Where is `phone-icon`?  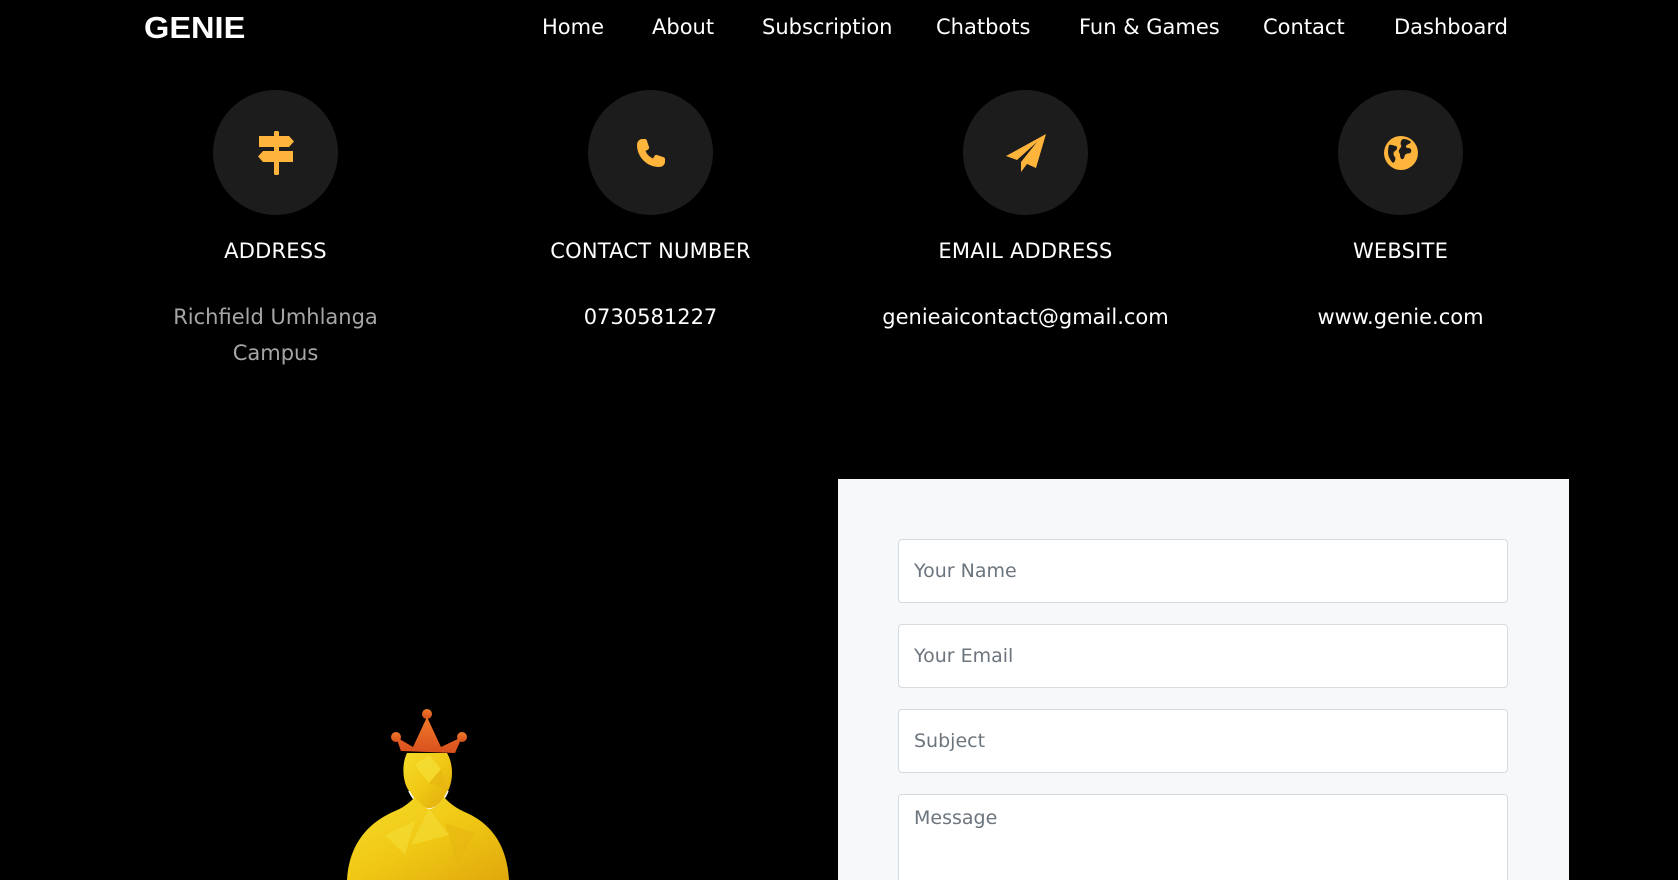 phone-icon is located at coordinates (650, 152).